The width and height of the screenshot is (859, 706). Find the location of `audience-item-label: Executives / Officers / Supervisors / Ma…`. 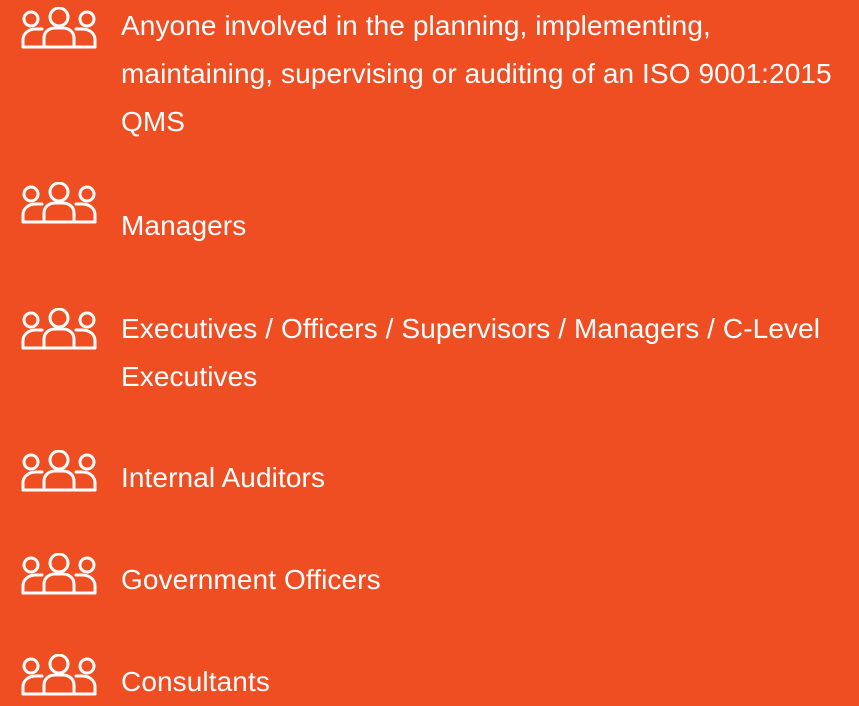

audience-item-label: Executives / Officers / Supervisors / Ma… is located at coordinates (471, 352).